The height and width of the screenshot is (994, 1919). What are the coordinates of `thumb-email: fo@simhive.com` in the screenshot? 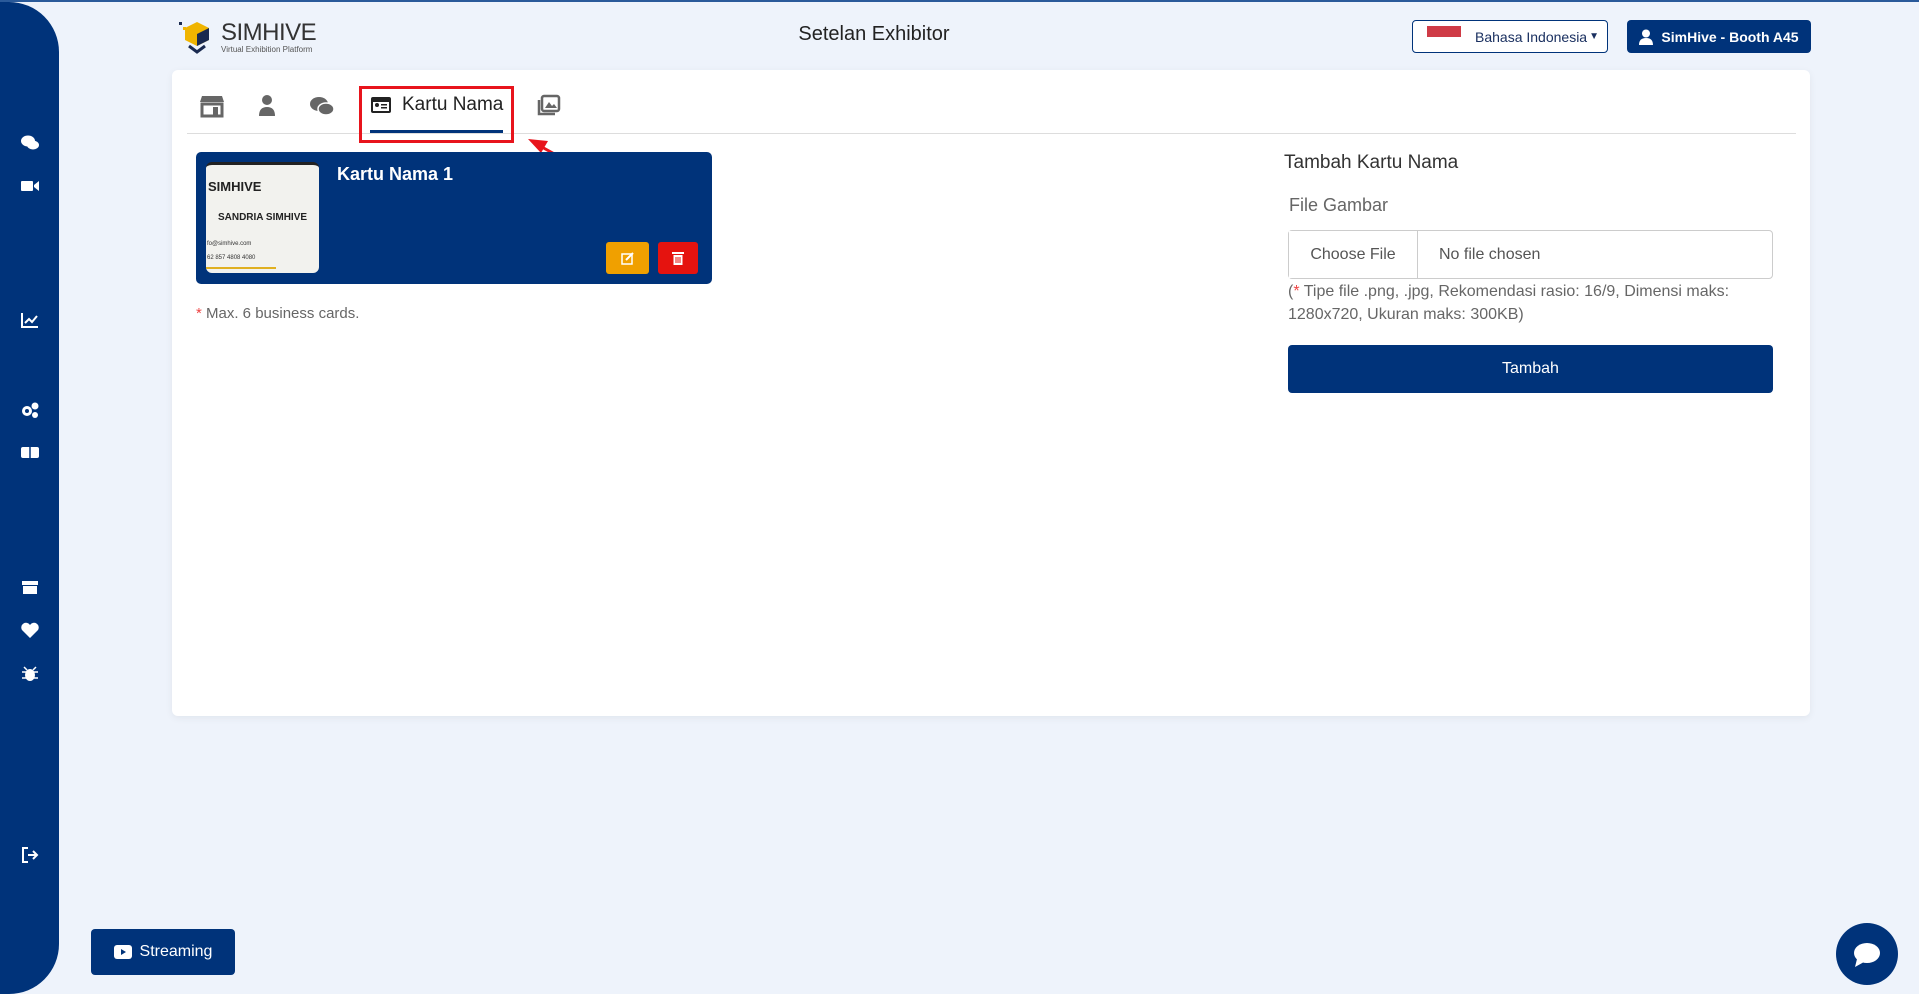 It's located at (229, 244).